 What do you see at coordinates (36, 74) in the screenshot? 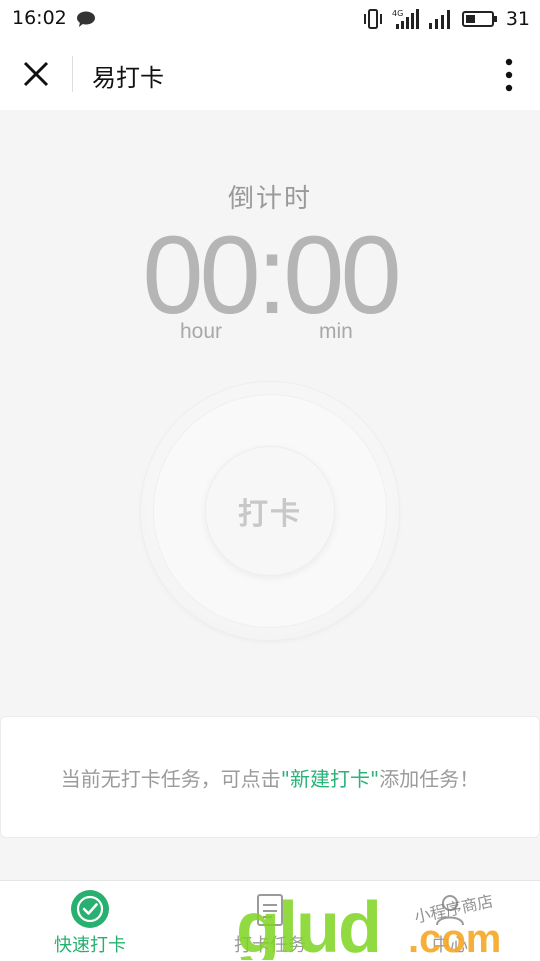
I see `close-icon` at bounding box center [36, 74].